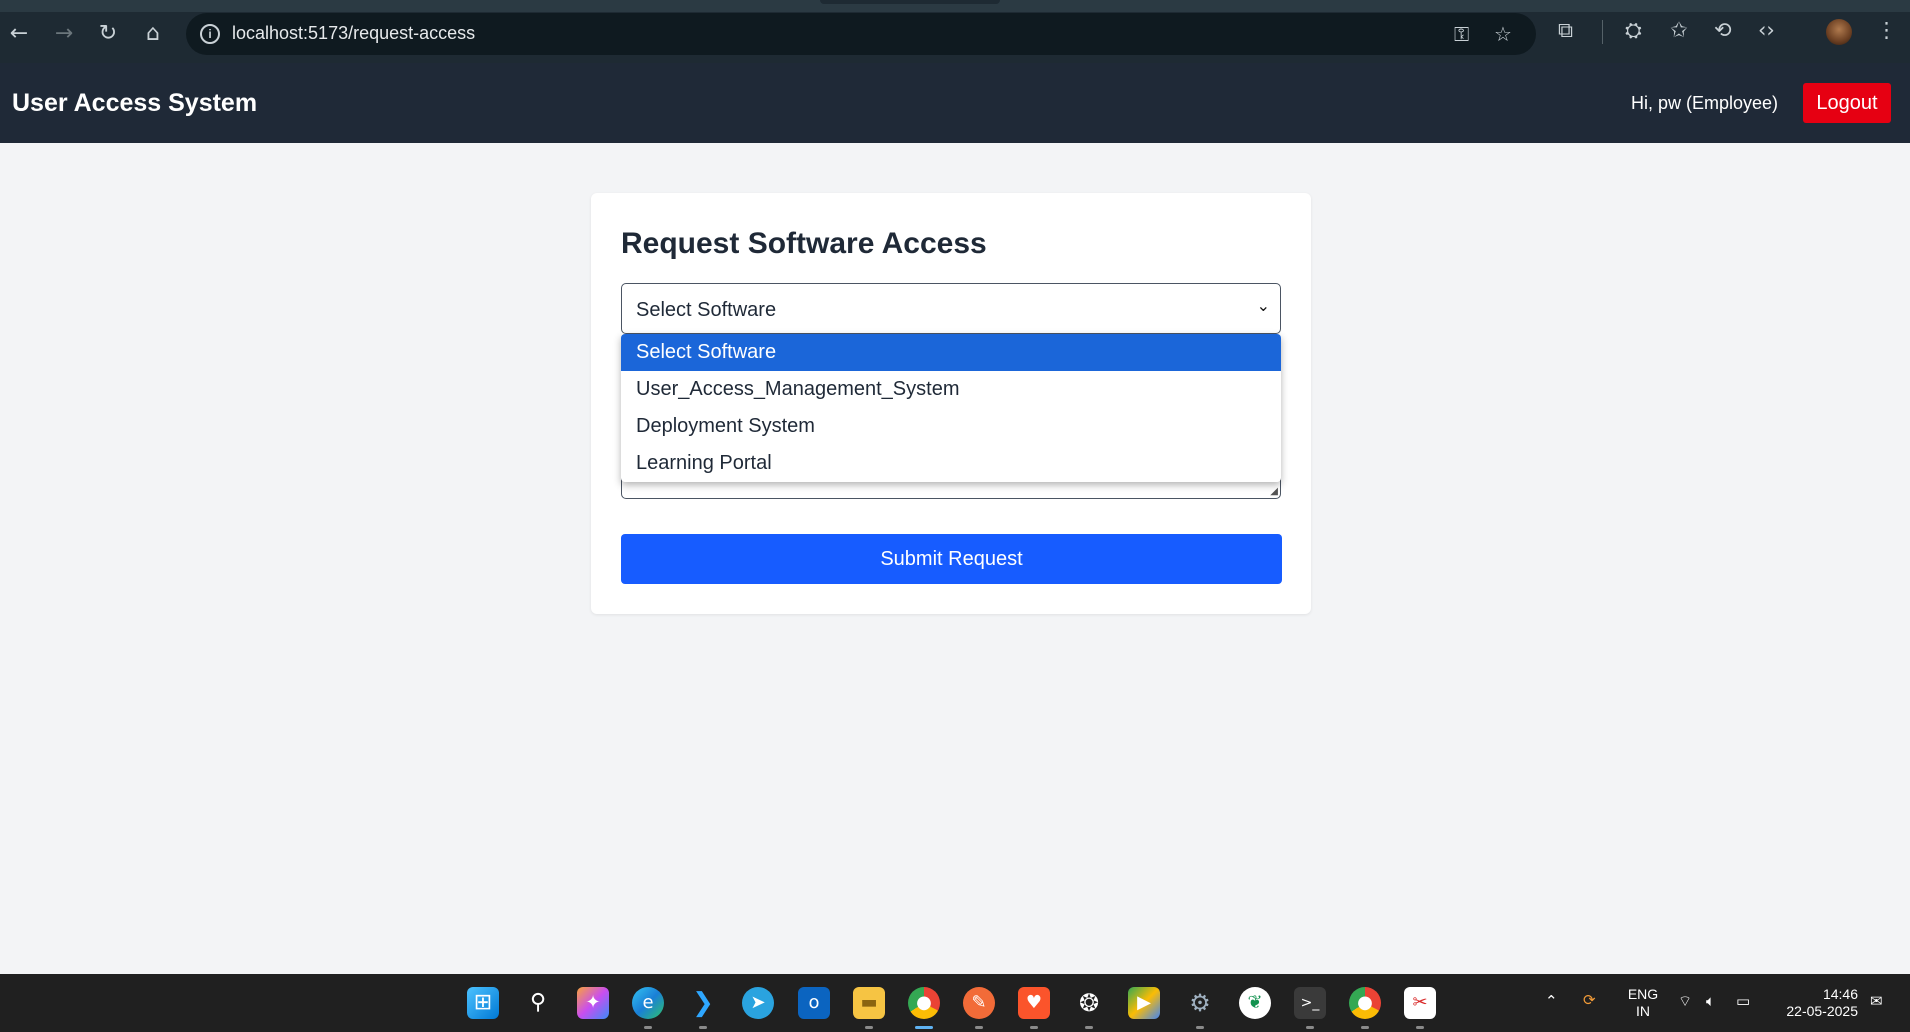  What do you see at coordinates (648, 1003) in the screenshot?
I see `edge-icon: e` at bounding box center [648, 1003].